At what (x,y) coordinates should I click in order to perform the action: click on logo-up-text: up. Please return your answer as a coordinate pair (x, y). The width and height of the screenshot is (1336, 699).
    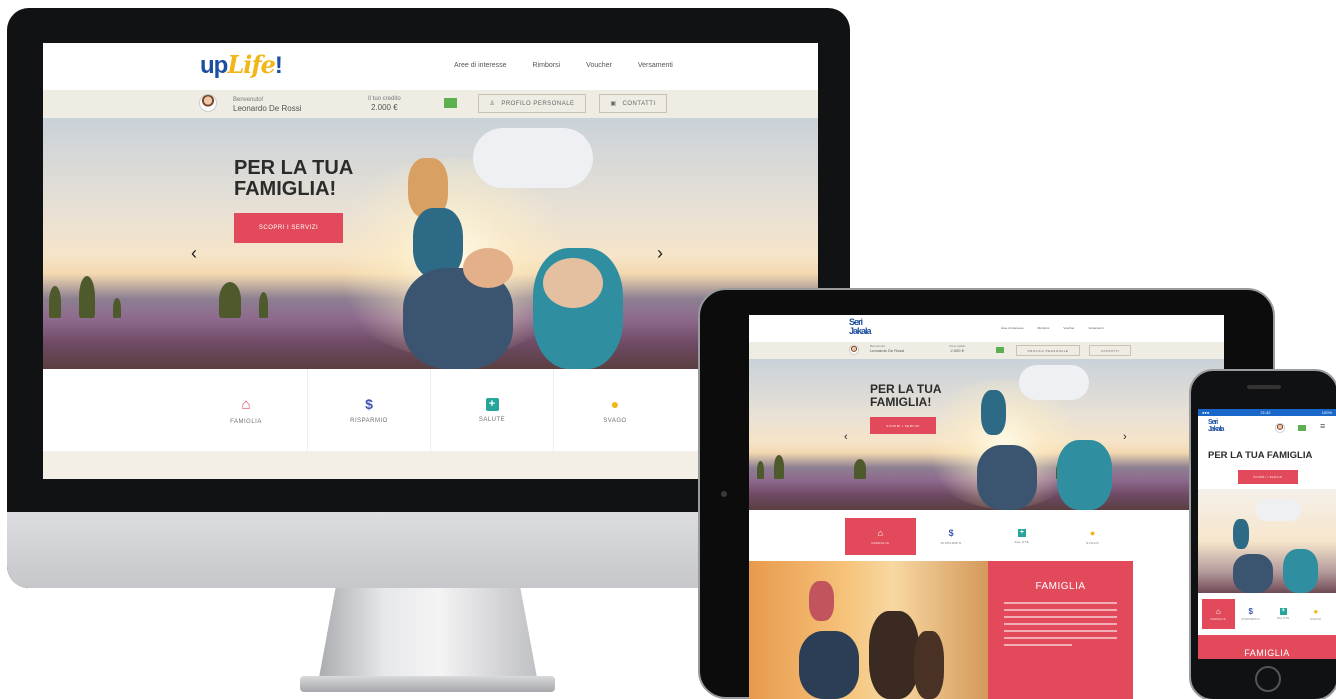
    Looking at the image, I should click on (214, 65).